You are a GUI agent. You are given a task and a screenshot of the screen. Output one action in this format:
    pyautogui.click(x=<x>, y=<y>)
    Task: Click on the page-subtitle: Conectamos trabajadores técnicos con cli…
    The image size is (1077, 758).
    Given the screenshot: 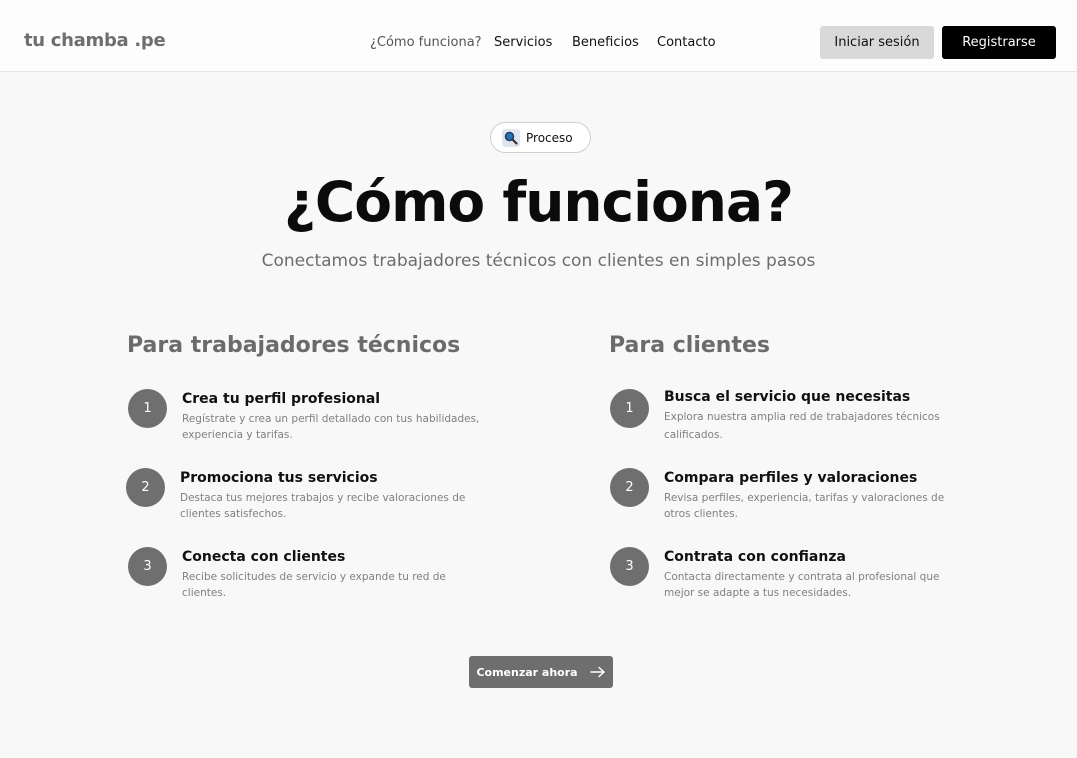 What is the action you would take?
    pyautogui.click(x=538, y=261)
    